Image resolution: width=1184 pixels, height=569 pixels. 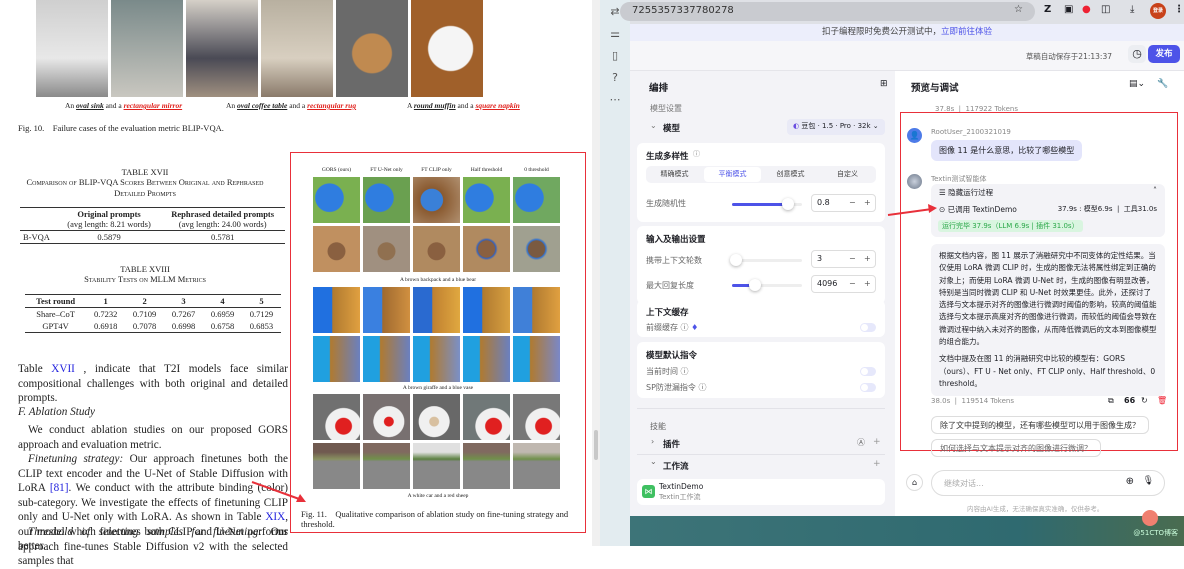 What do you see at coordinates (910, 212) in the screenshot?
I see `arrow-to-tool-call` at bounding box center [910, 212].